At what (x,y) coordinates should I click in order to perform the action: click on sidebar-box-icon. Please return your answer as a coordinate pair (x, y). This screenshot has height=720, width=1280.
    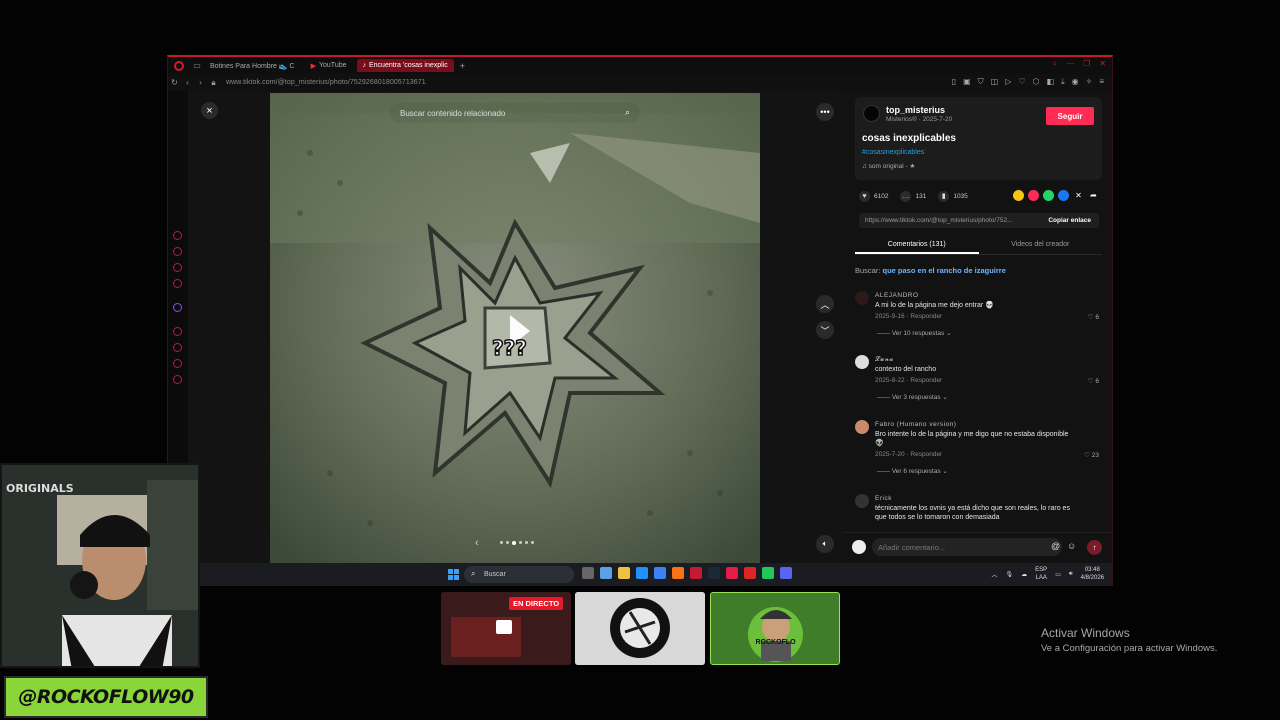
    Looking at the image, I should click on (177, 363).